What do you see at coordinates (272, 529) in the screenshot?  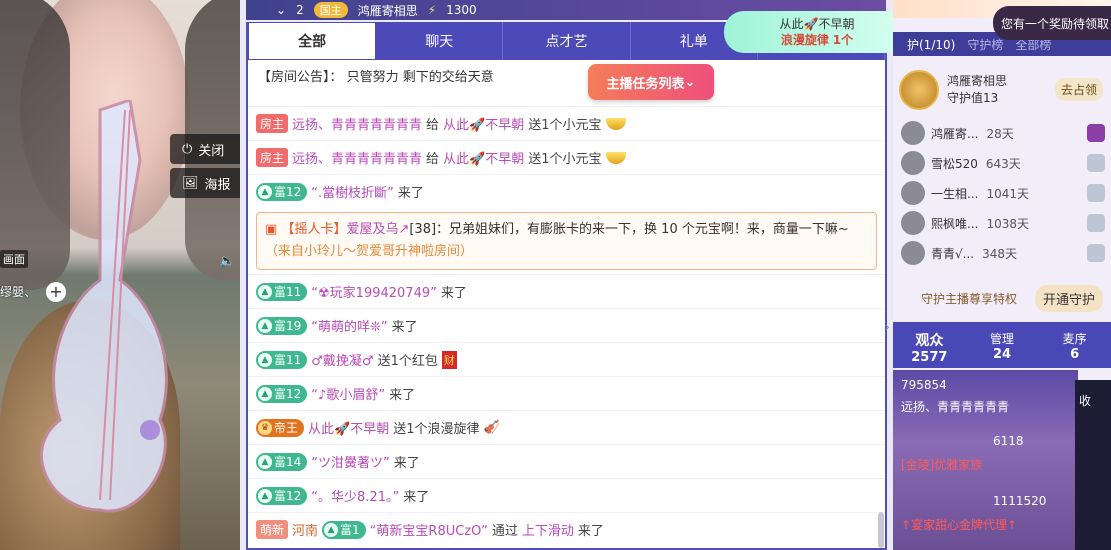 I see `newbie-tag: 萌新` at bounding box center [272, 529].